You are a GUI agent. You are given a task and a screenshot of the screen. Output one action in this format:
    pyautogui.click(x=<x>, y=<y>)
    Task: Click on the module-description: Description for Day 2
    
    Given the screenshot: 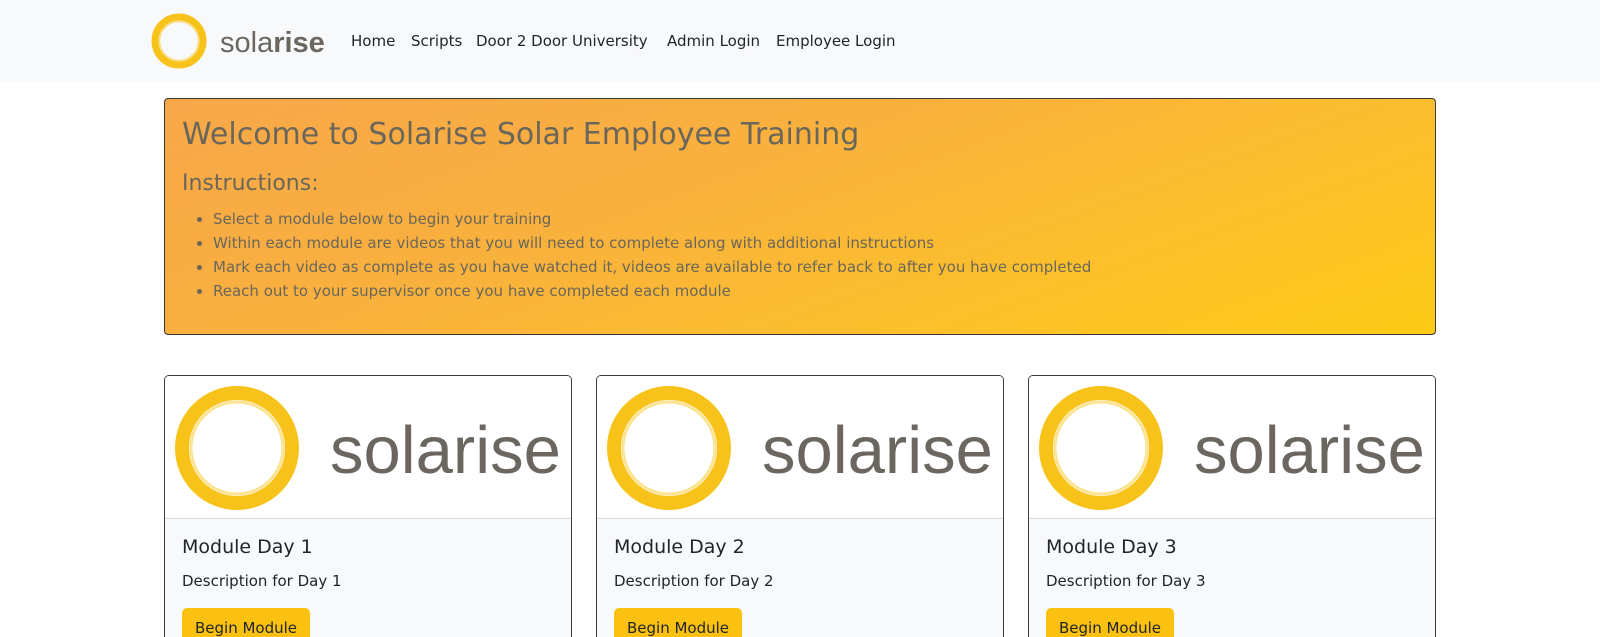 What is the action you would take?
    pyautogui.click(x=694, y=581)
    